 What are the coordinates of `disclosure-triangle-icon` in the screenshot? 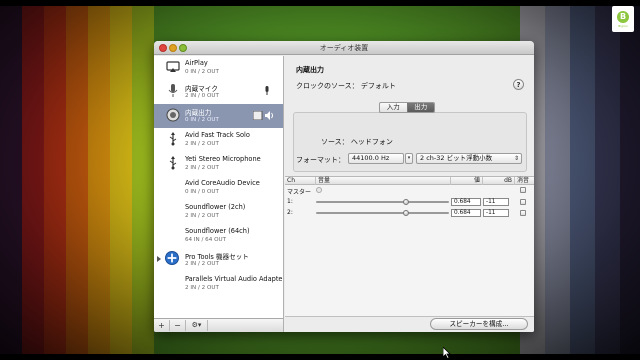 It's located at (159, 259).